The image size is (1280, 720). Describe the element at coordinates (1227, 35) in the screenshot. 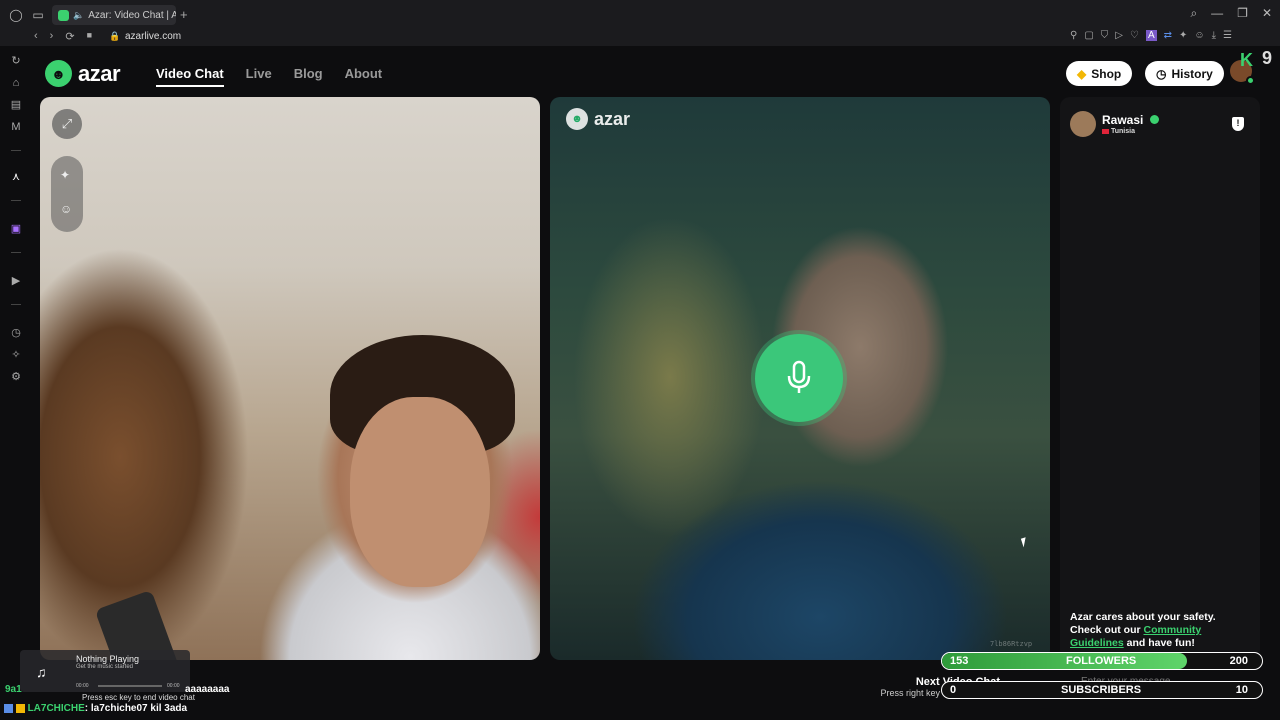

I see `menu-icon: ☰` at that location.